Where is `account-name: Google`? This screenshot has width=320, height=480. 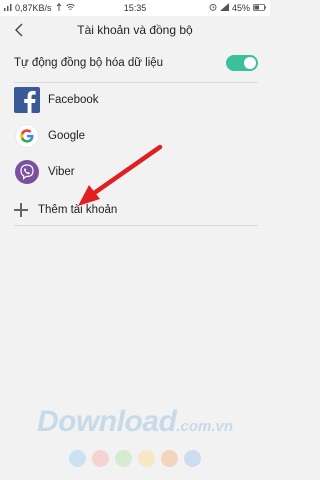 account-name: Google is located at coordinates (67, 136).